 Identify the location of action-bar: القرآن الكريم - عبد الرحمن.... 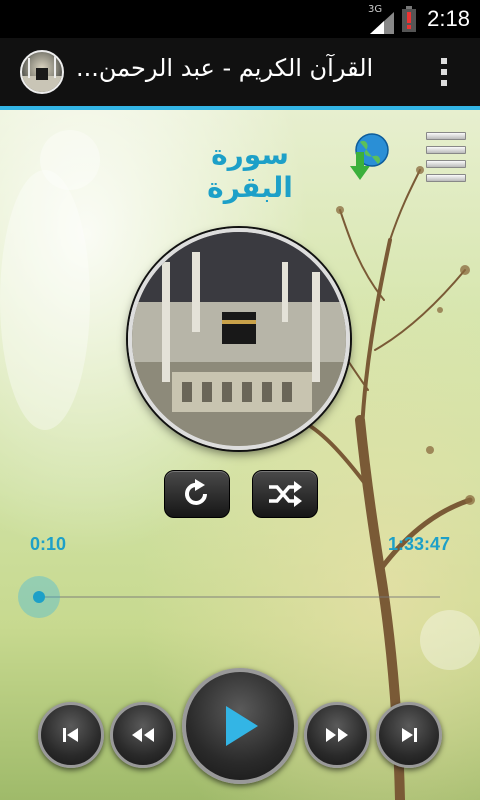
(240, 74).